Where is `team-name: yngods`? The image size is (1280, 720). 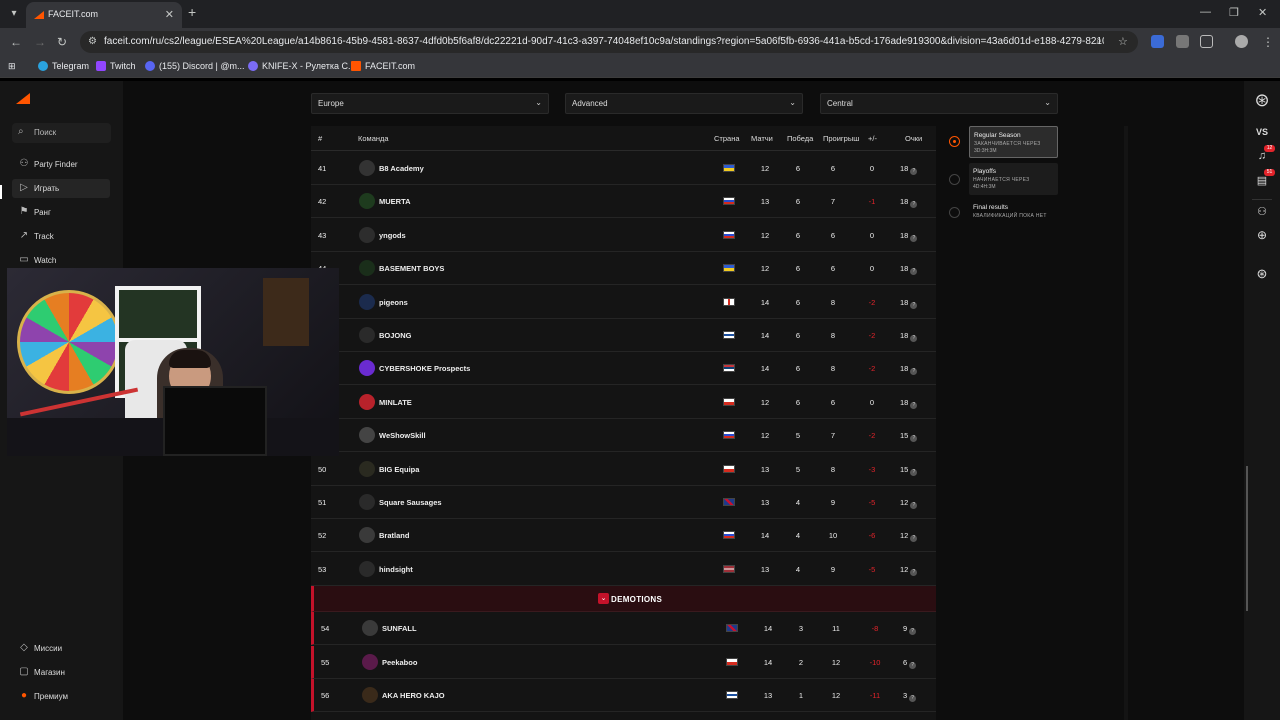 team-name: yngods is located at coordinates (392, 235).